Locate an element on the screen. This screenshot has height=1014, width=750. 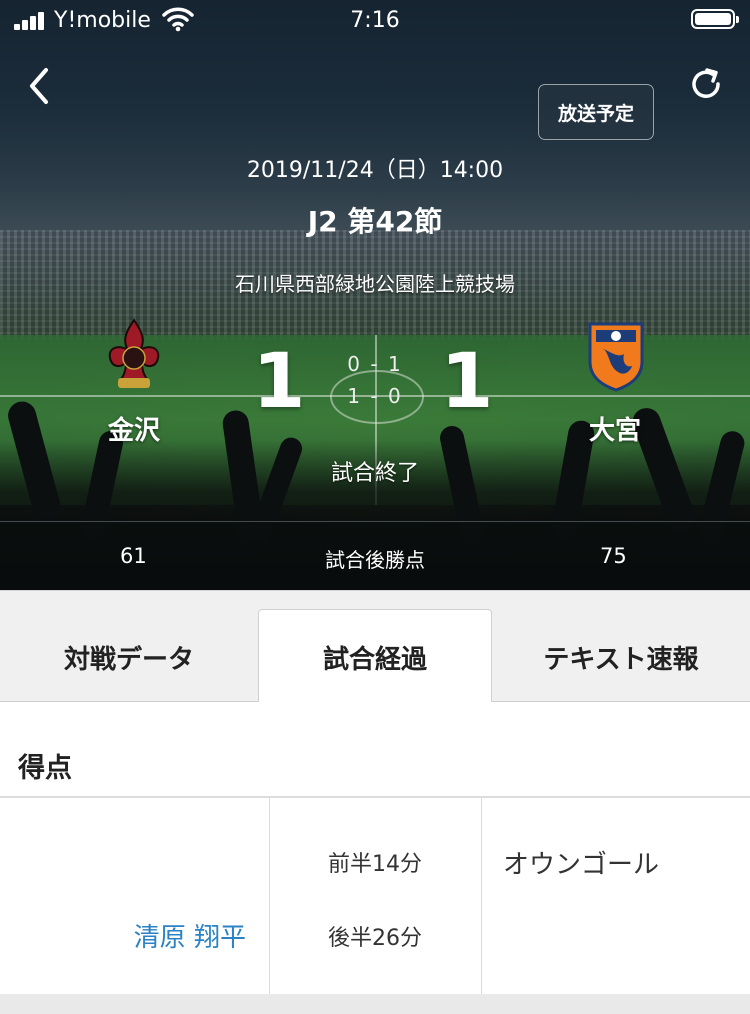
content-footer is located at coordinates (375, 1004).